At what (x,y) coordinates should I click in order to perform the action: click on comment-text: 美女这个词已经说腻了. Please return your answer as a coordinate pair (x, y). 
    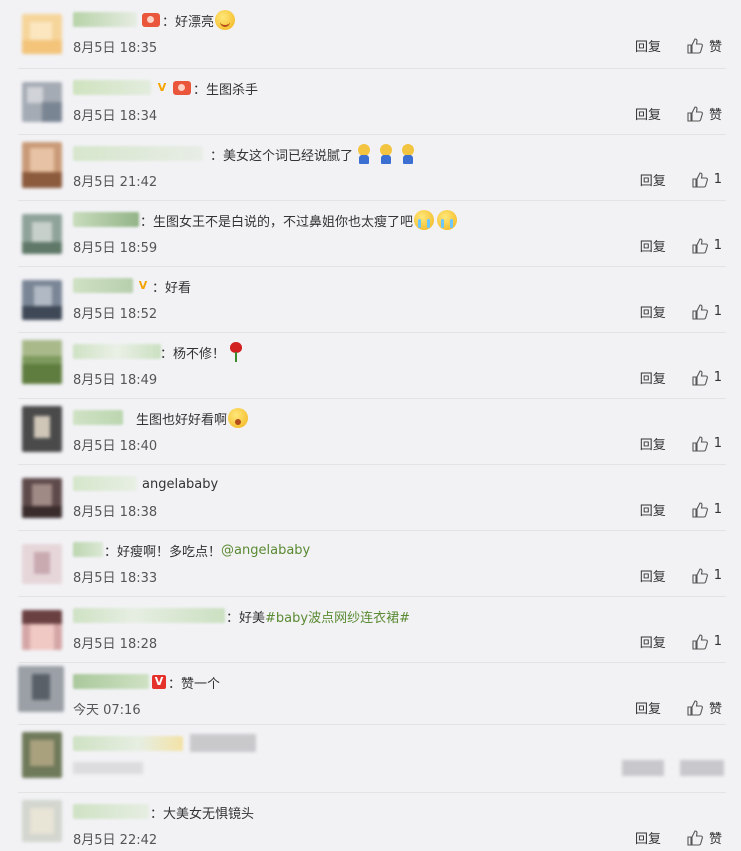
    Looking at the image, I should click on (288, 156).